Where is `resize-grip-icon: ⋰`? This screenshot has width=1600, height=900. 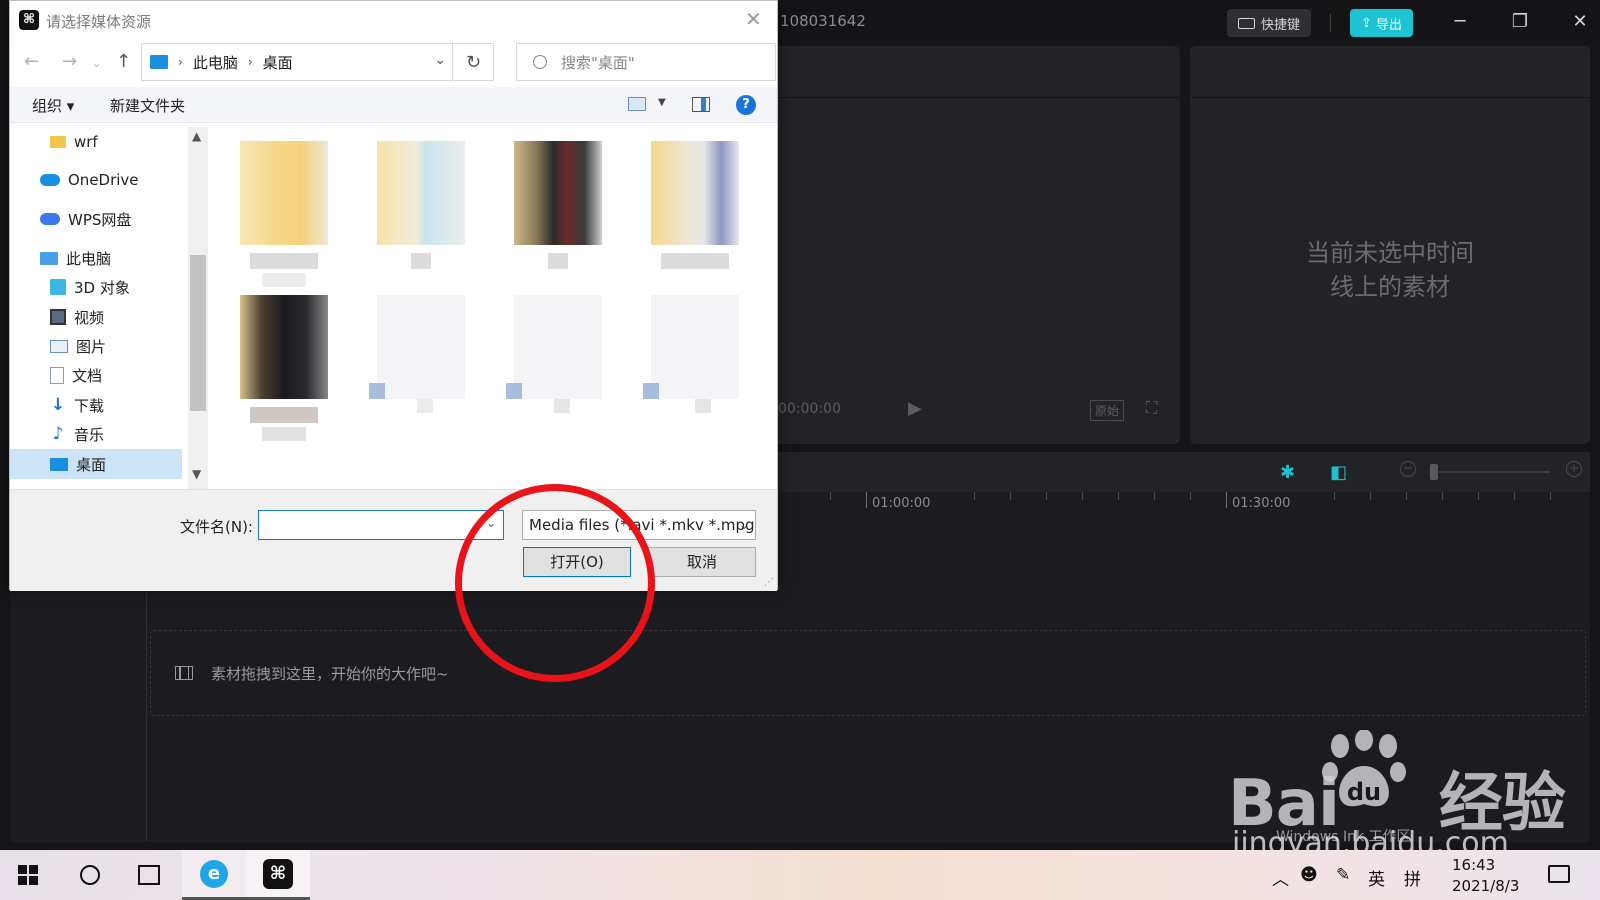 resize-grip-icon: ⋰ is located at coordinates (769, 582).